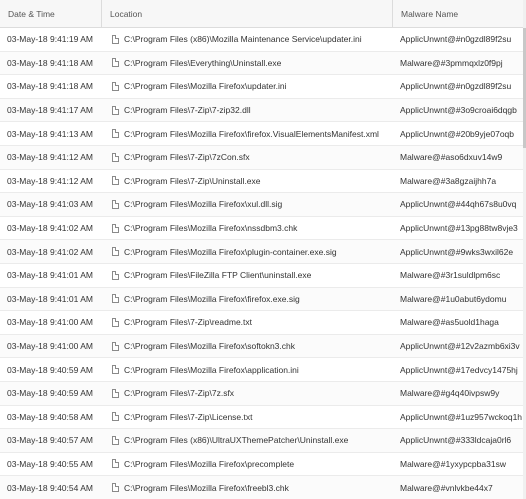 The width and height of the screenshot is (526, 499). What do you see at coordinates (453, 298) in the screenshot?
I see `malware-name-cell: Malware@#1u0abut6ydomu` at bounding box center [453, 298].